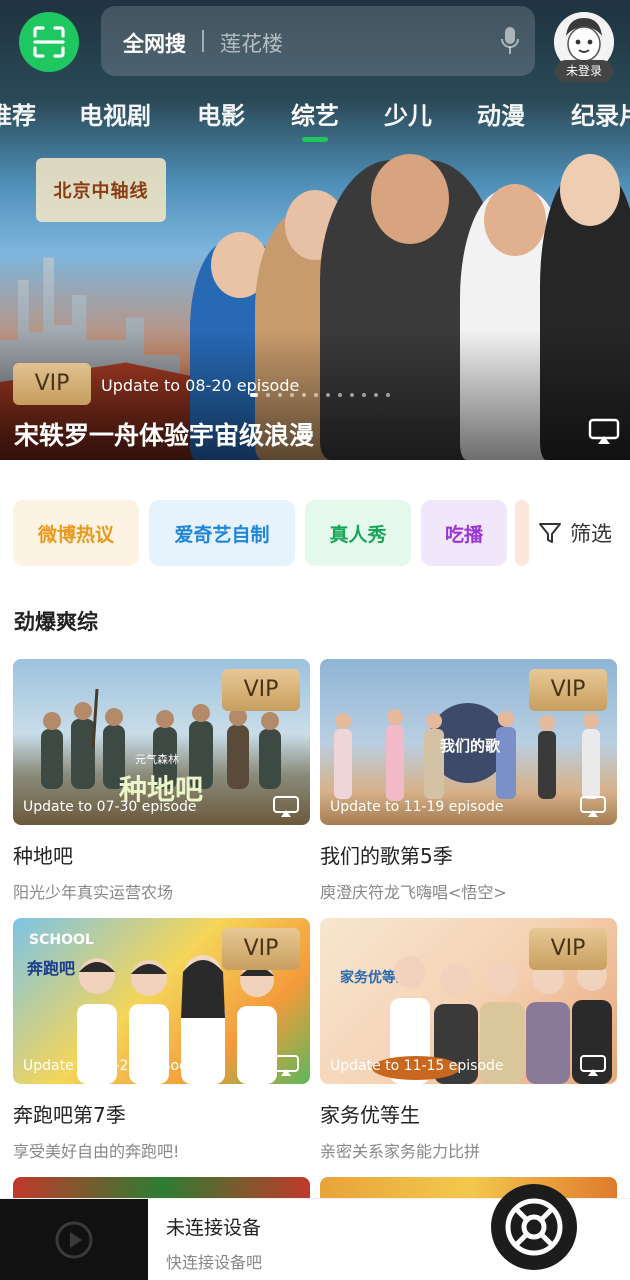  What do you see at coordinates (417, 1066) in the screenshot?
I see `update-text: Update to 11-15 episode` at bounding box center [417, 1066].